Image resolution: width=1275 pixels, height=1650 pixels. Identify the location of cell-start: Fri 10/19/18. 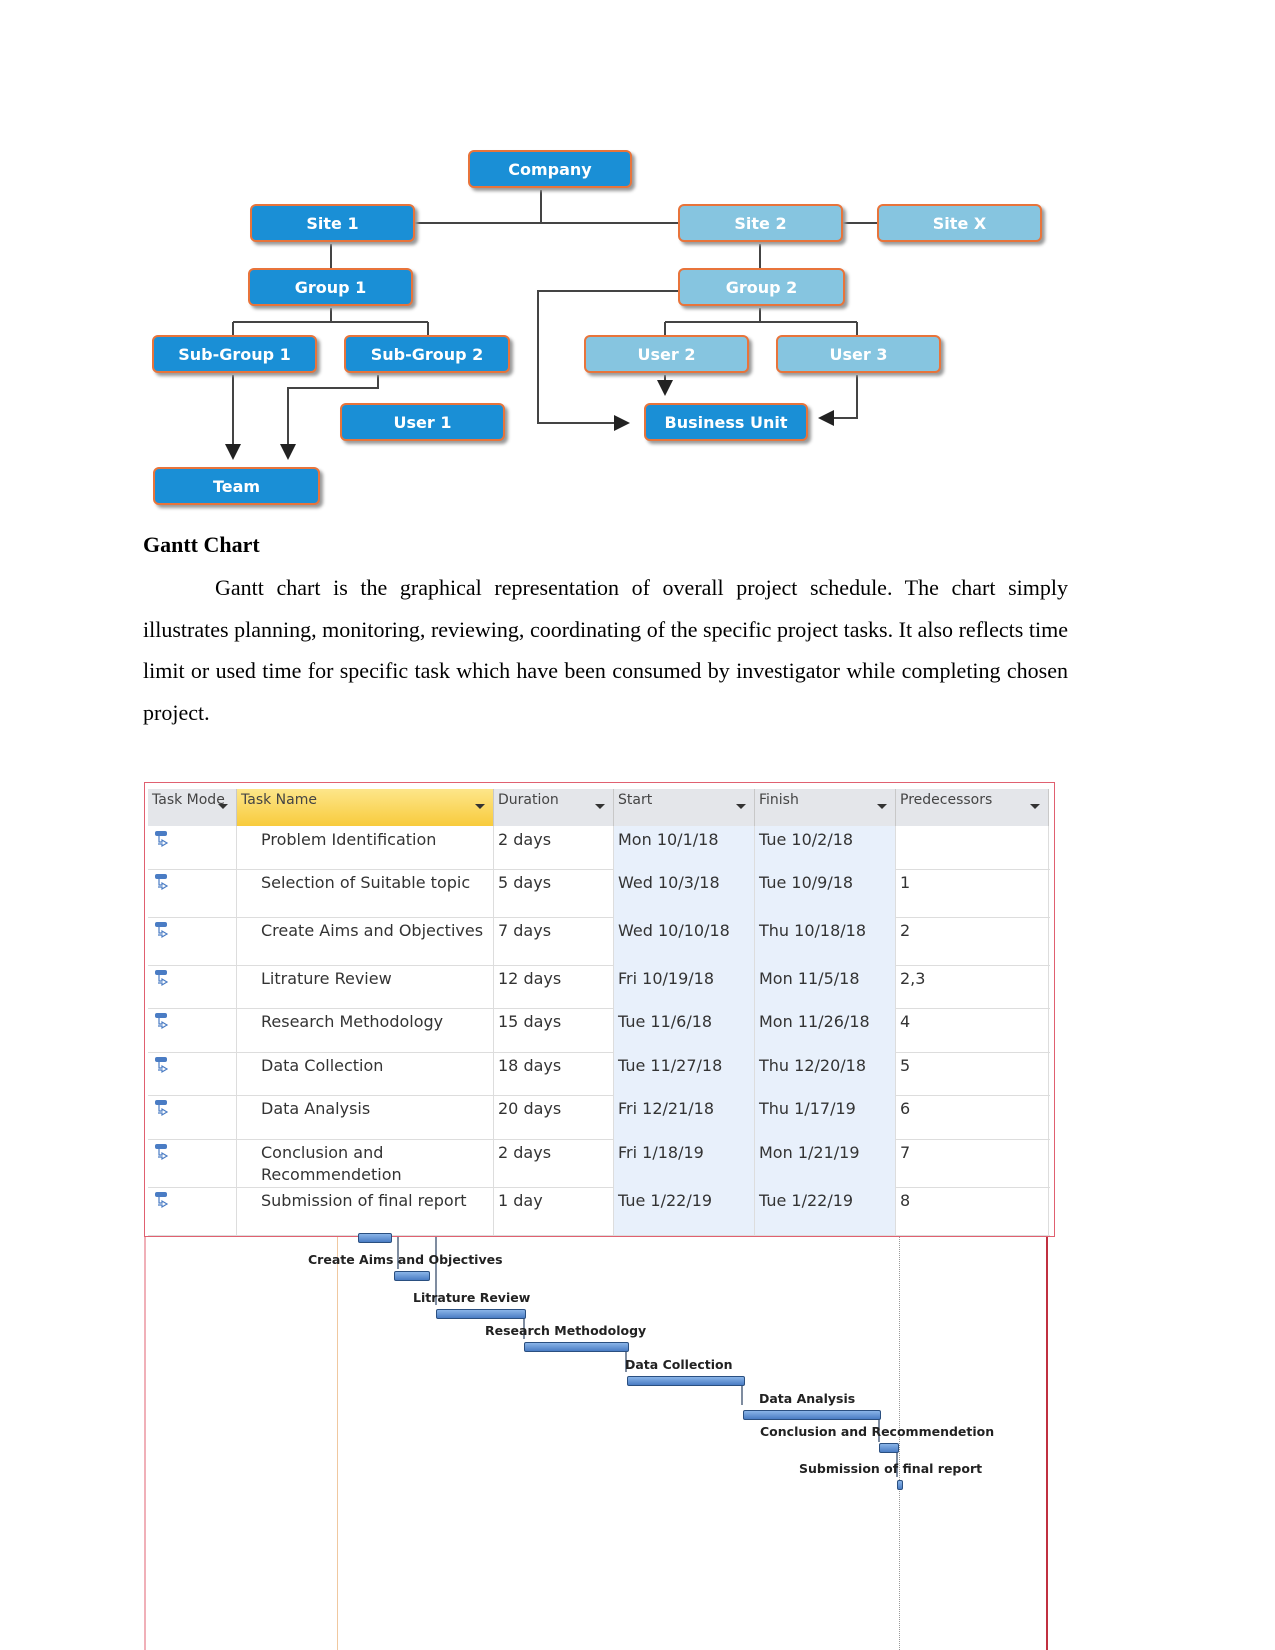
(684, 986).